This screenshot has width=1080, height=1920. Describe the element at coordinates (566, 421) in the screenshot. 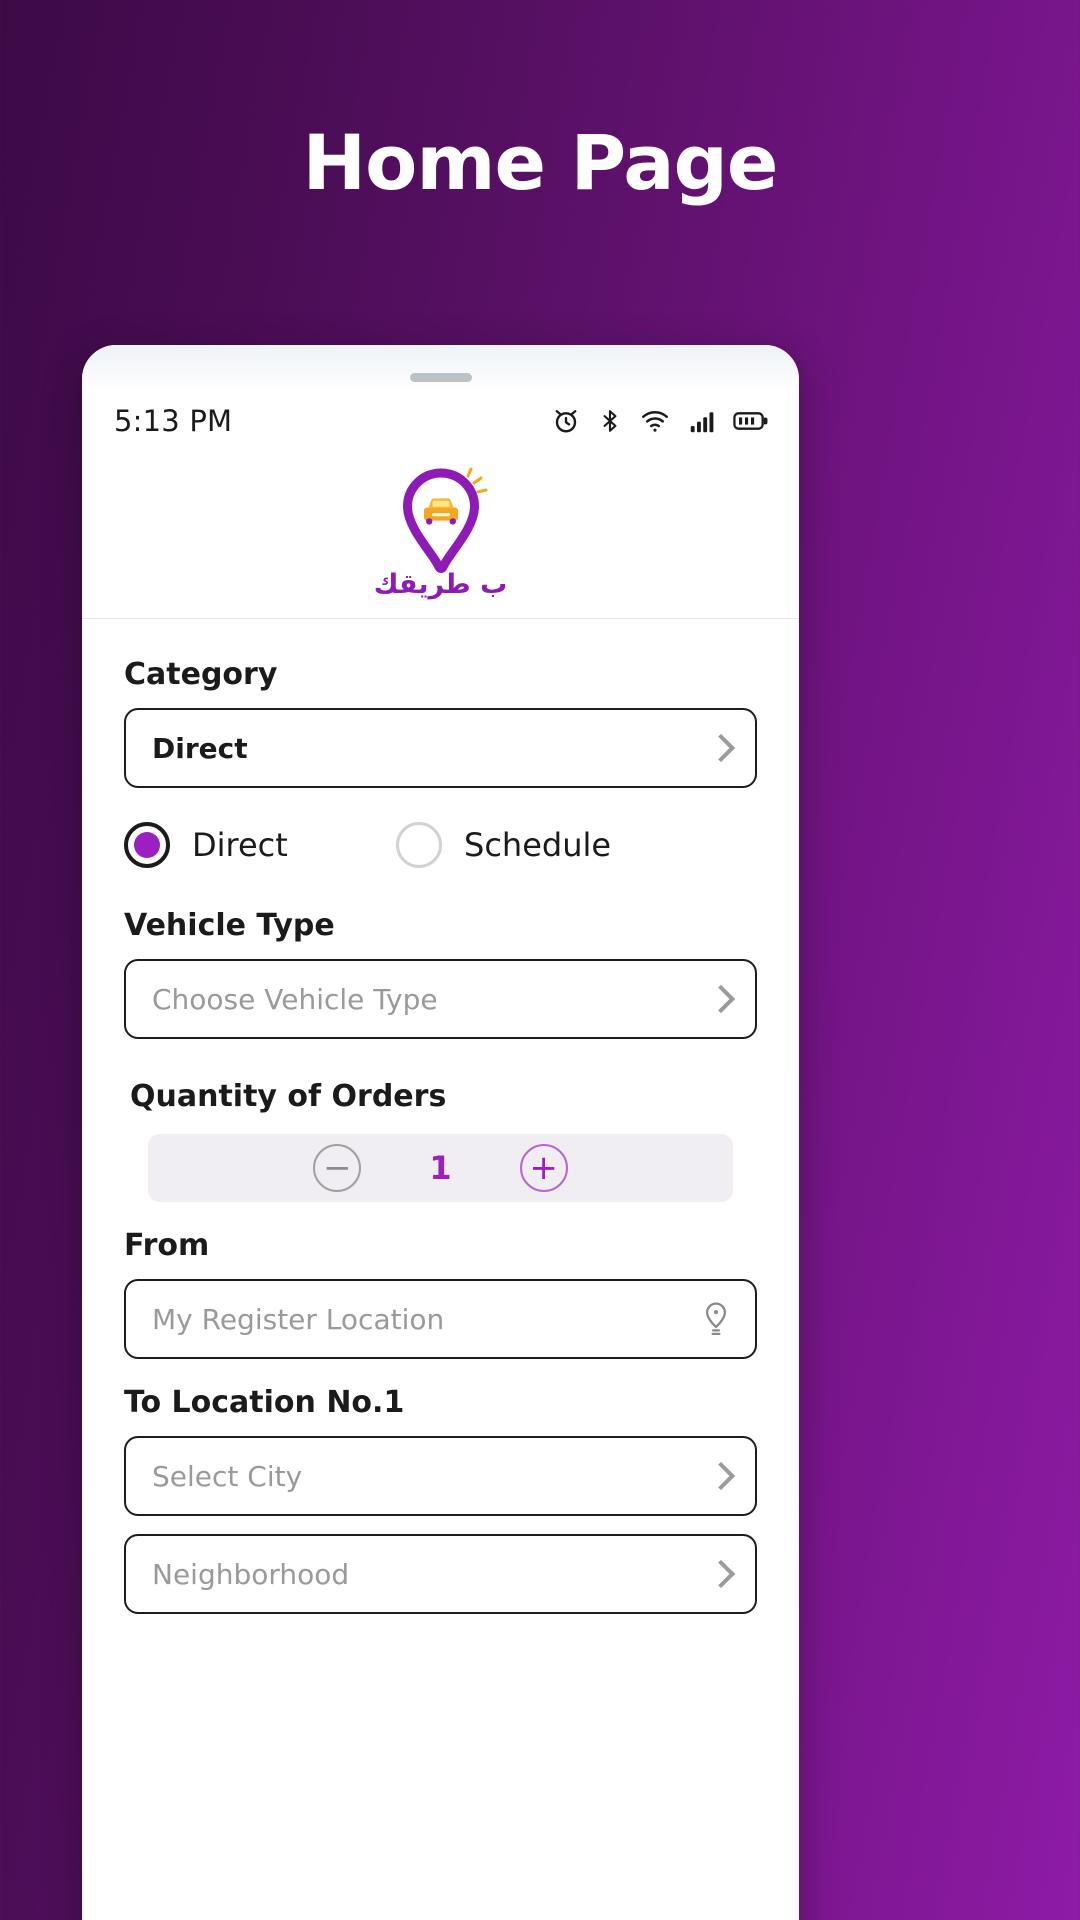

I see `alarm-icon` at that location.